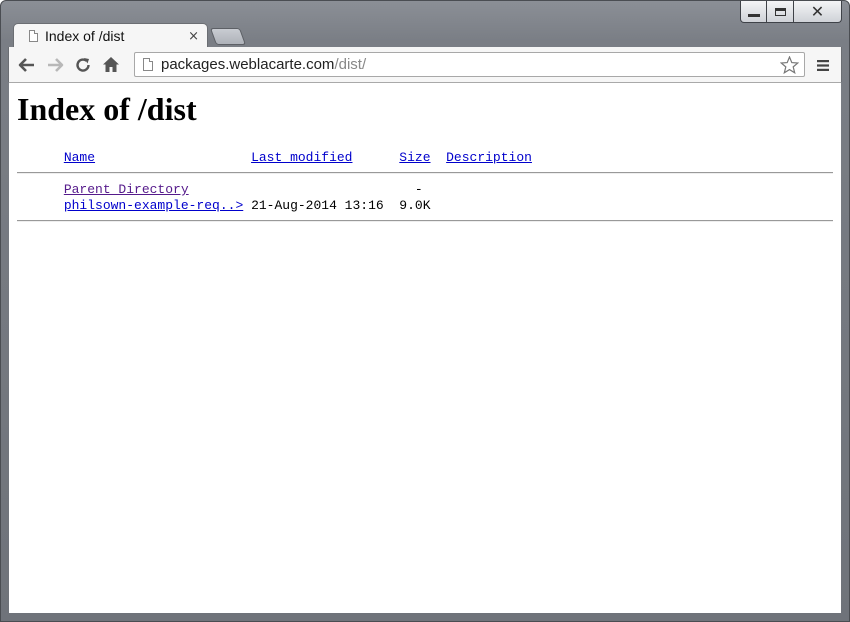 The height and width of the screenshot is (622, 850). I want to click on hamburger-menu-icon, so click(823, 65).